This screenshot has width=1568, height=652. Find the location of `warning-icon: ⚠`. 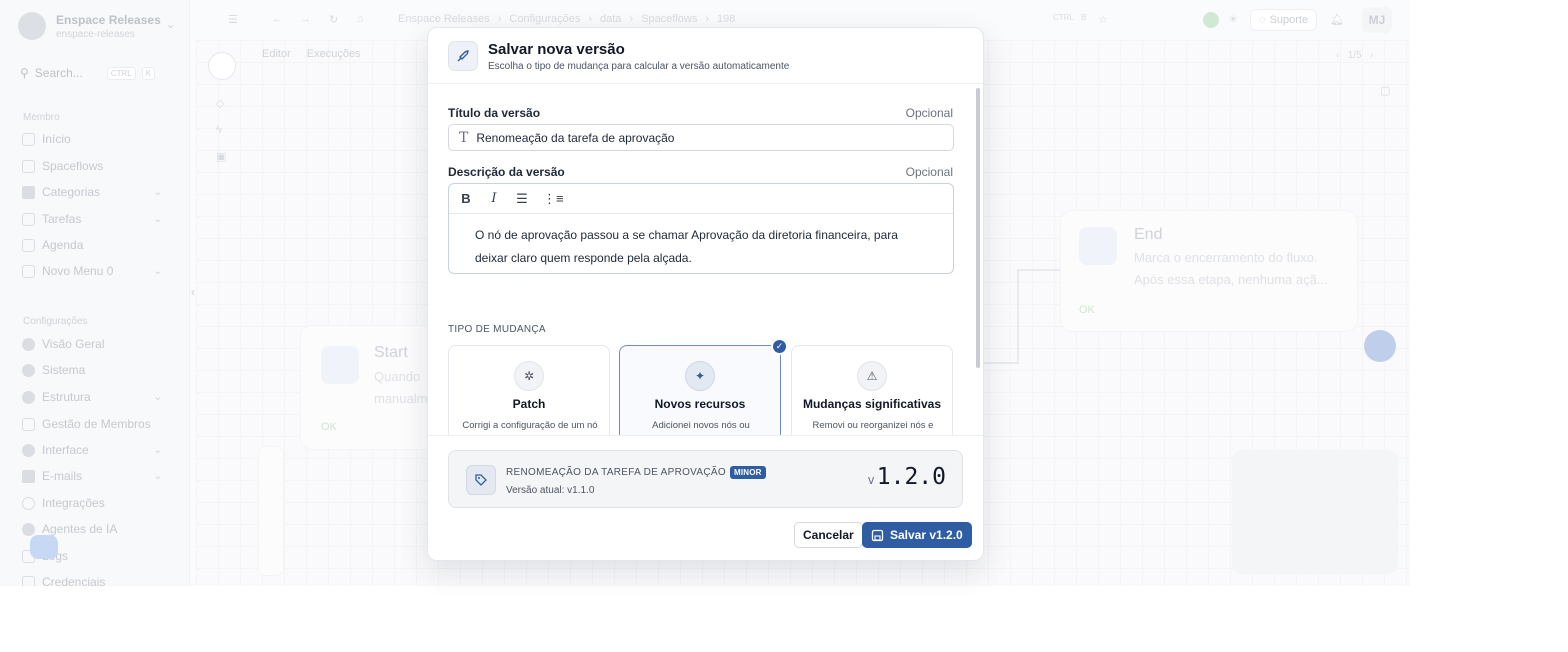

warning-icon: ⚠ is located at coordinates (872, 376).